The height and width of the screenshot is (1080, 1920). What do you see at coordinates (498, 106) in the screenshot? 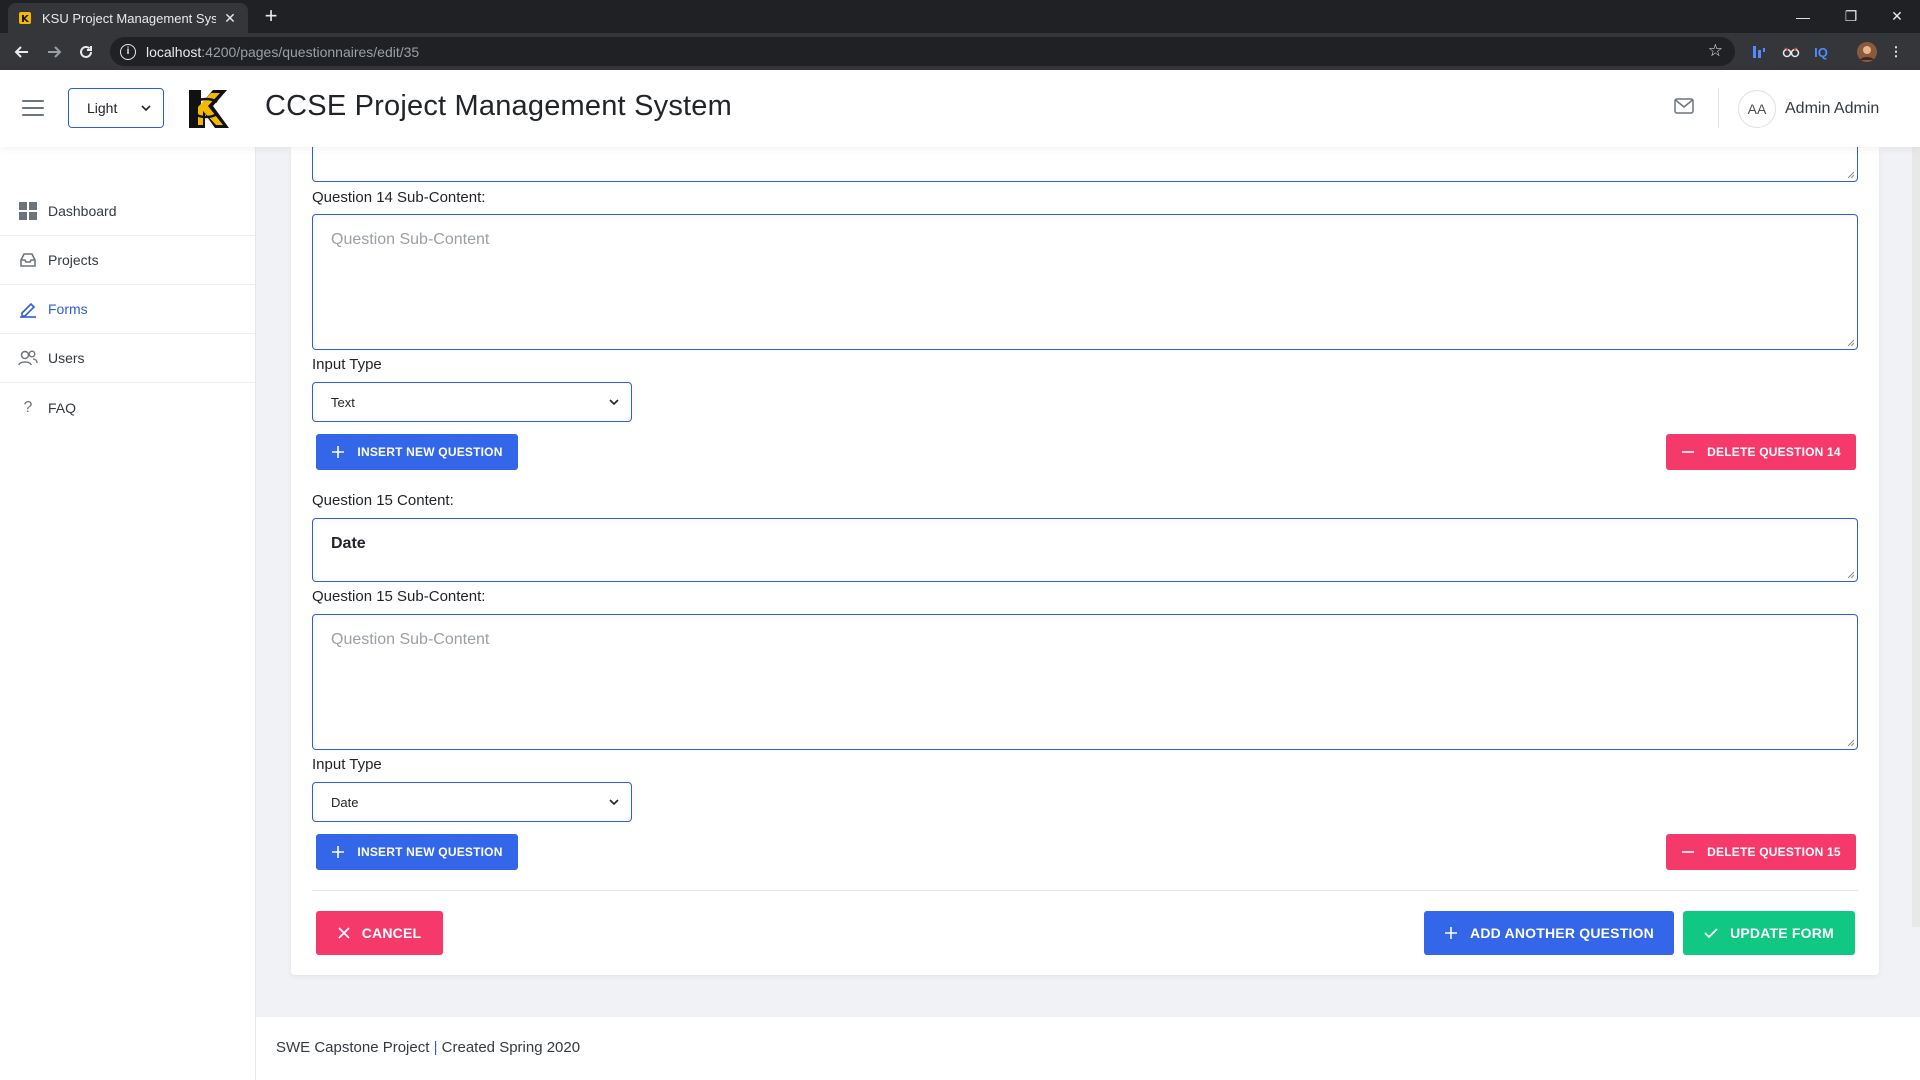
I see `app-title: CCSE Project Management System` at bounding box center [498, 106].